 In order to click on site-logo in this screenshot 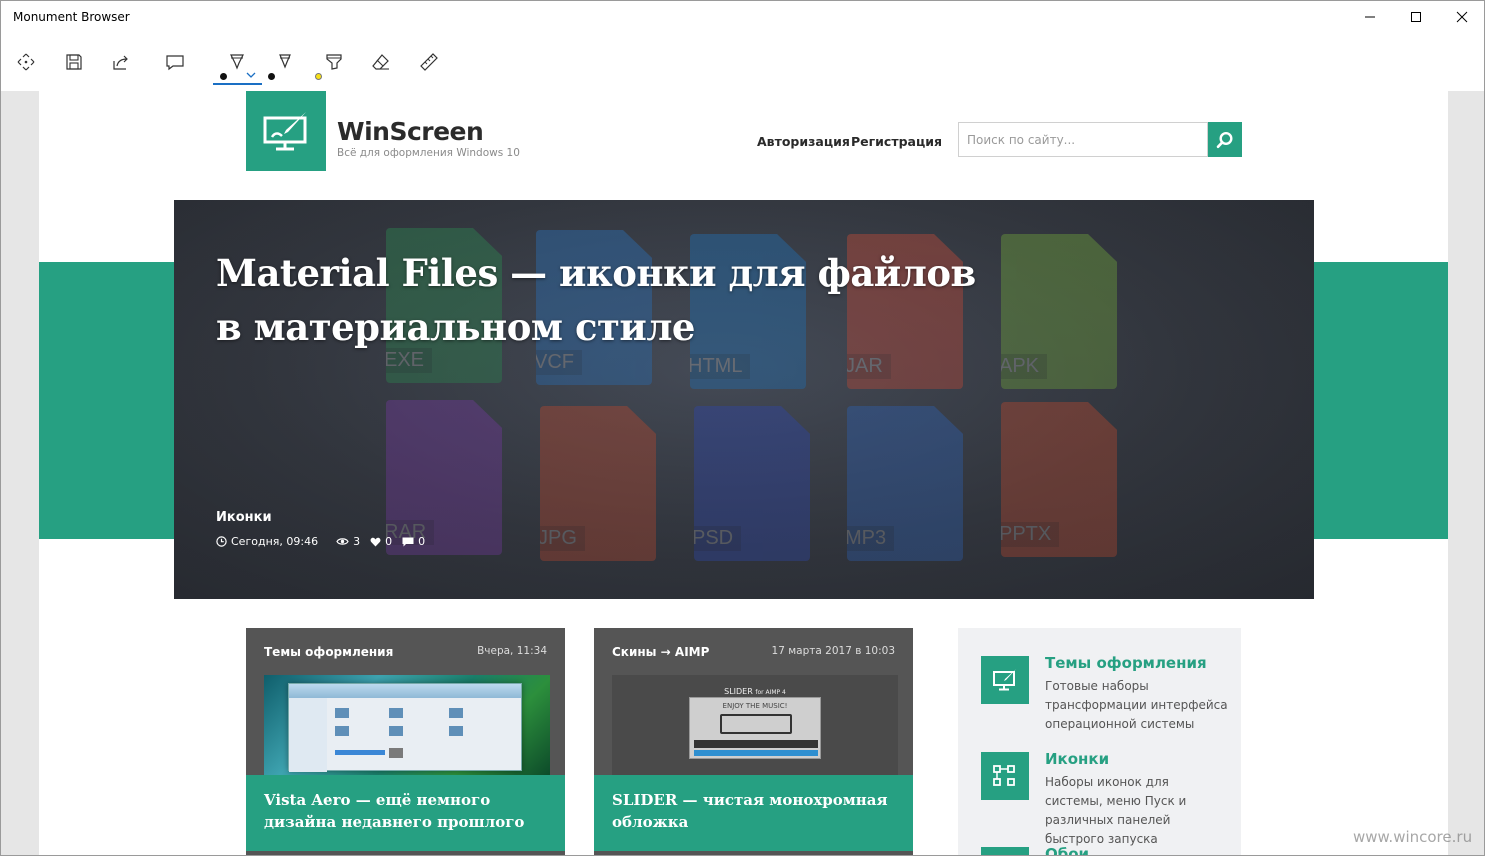, I will do `click(286, 131)`.